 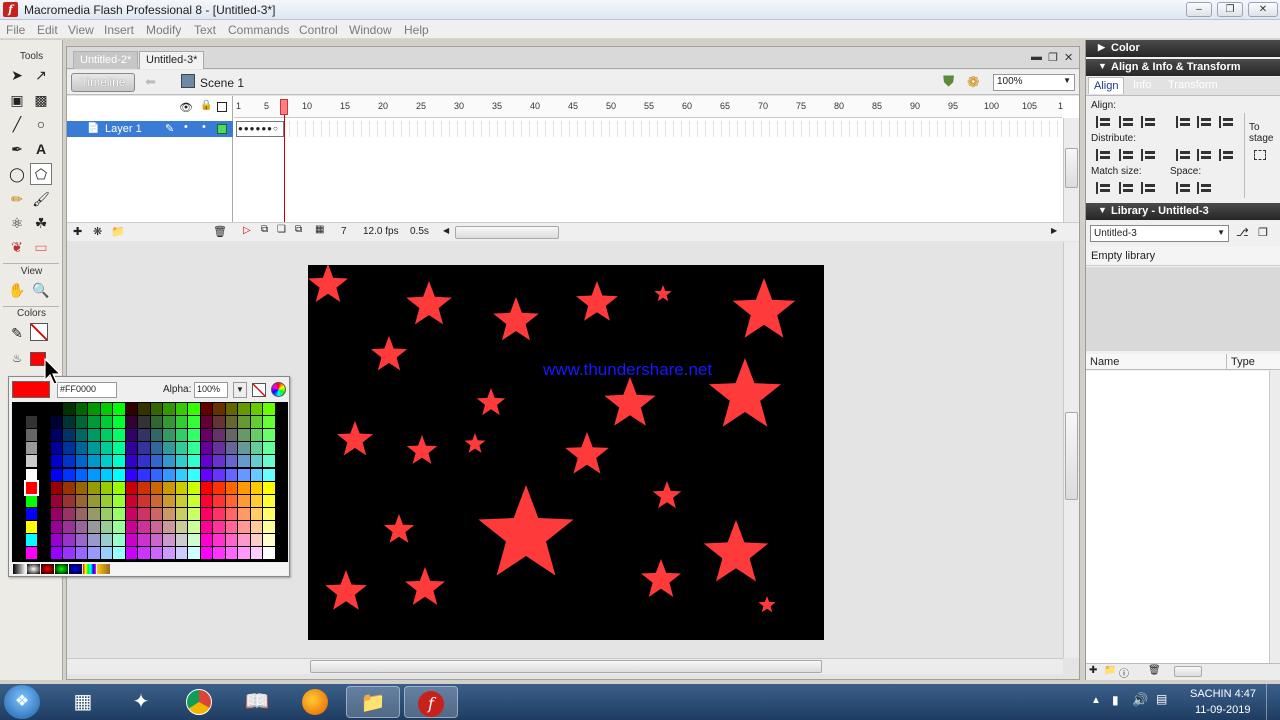 What do you see at coordinates (1205, 155) in the screenshot?
I see `distribute-h-center-icon` at bounding box center [1205, 155].